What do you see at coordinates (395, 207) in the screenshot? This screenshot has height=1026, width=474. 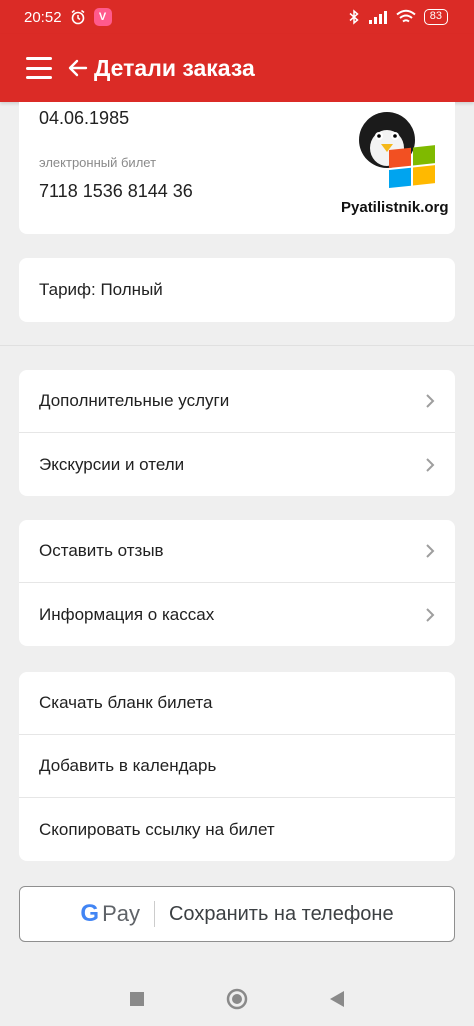 I see `watermark-text: Pyatilistnik.org` at bounding box center [395, 207].